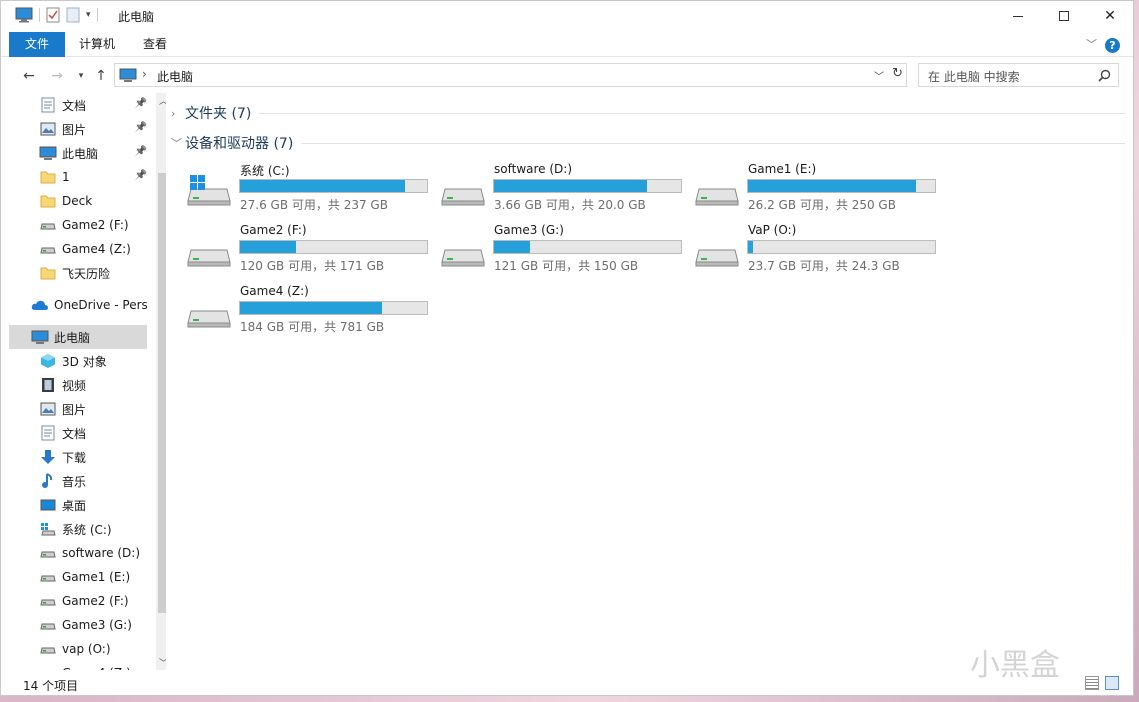  What do you see at coordinates (78, 505) in the screenshot?
I see `sidebar-item: 桌面` at bounding box center [78, 505].